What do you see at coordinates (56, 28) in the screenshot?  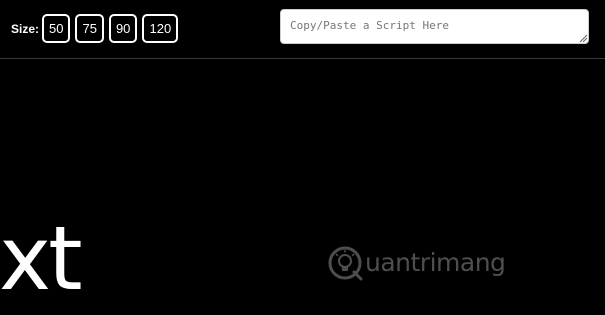 I see `size-button-50: 50` at bounding box center [56, 28].